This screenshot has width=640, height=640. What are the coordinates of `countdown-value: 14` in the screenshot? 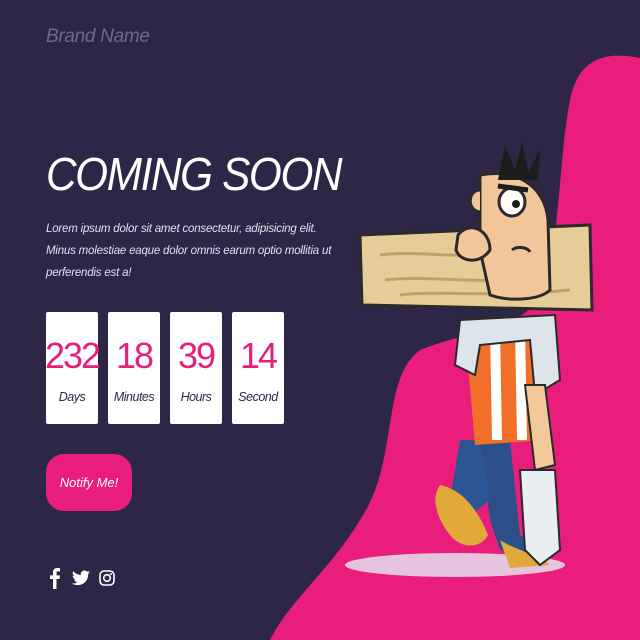 It's located at (258, 355).